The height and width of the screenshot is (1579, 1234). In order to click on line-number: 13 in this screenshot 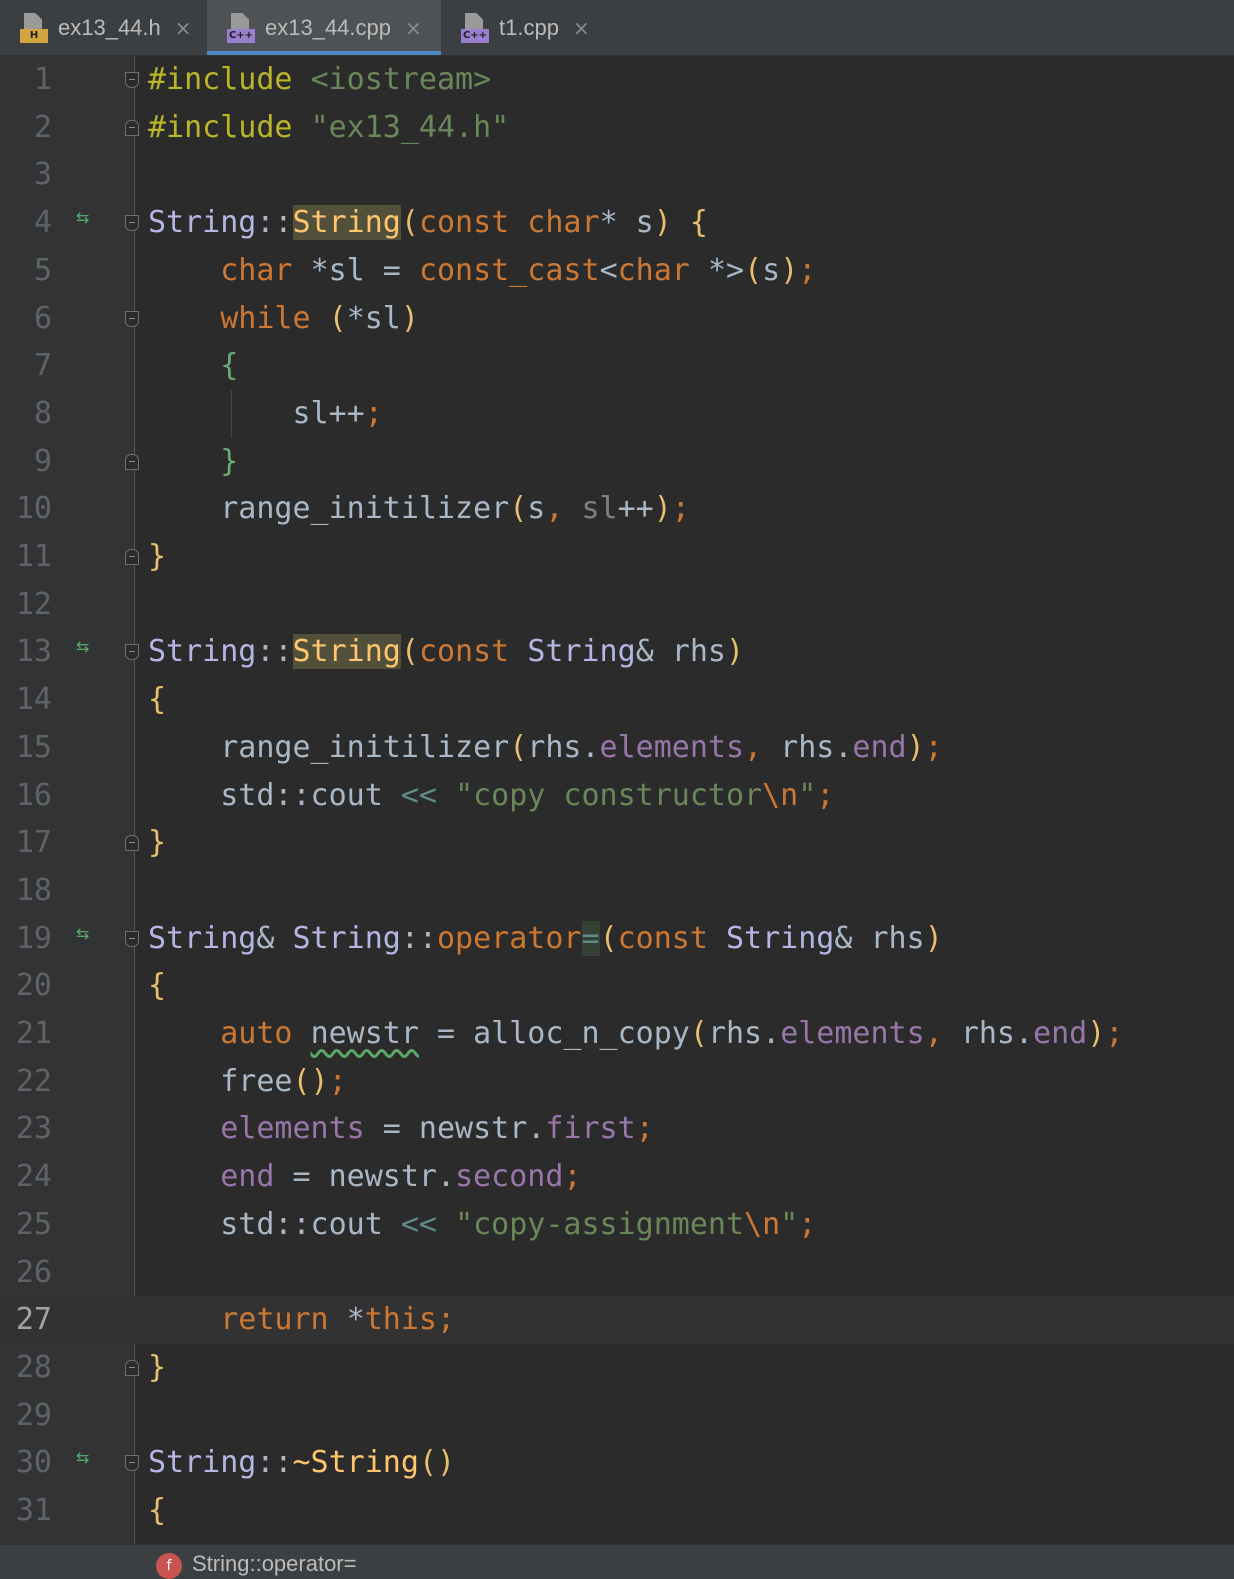, I will do `click(33, 652)`.